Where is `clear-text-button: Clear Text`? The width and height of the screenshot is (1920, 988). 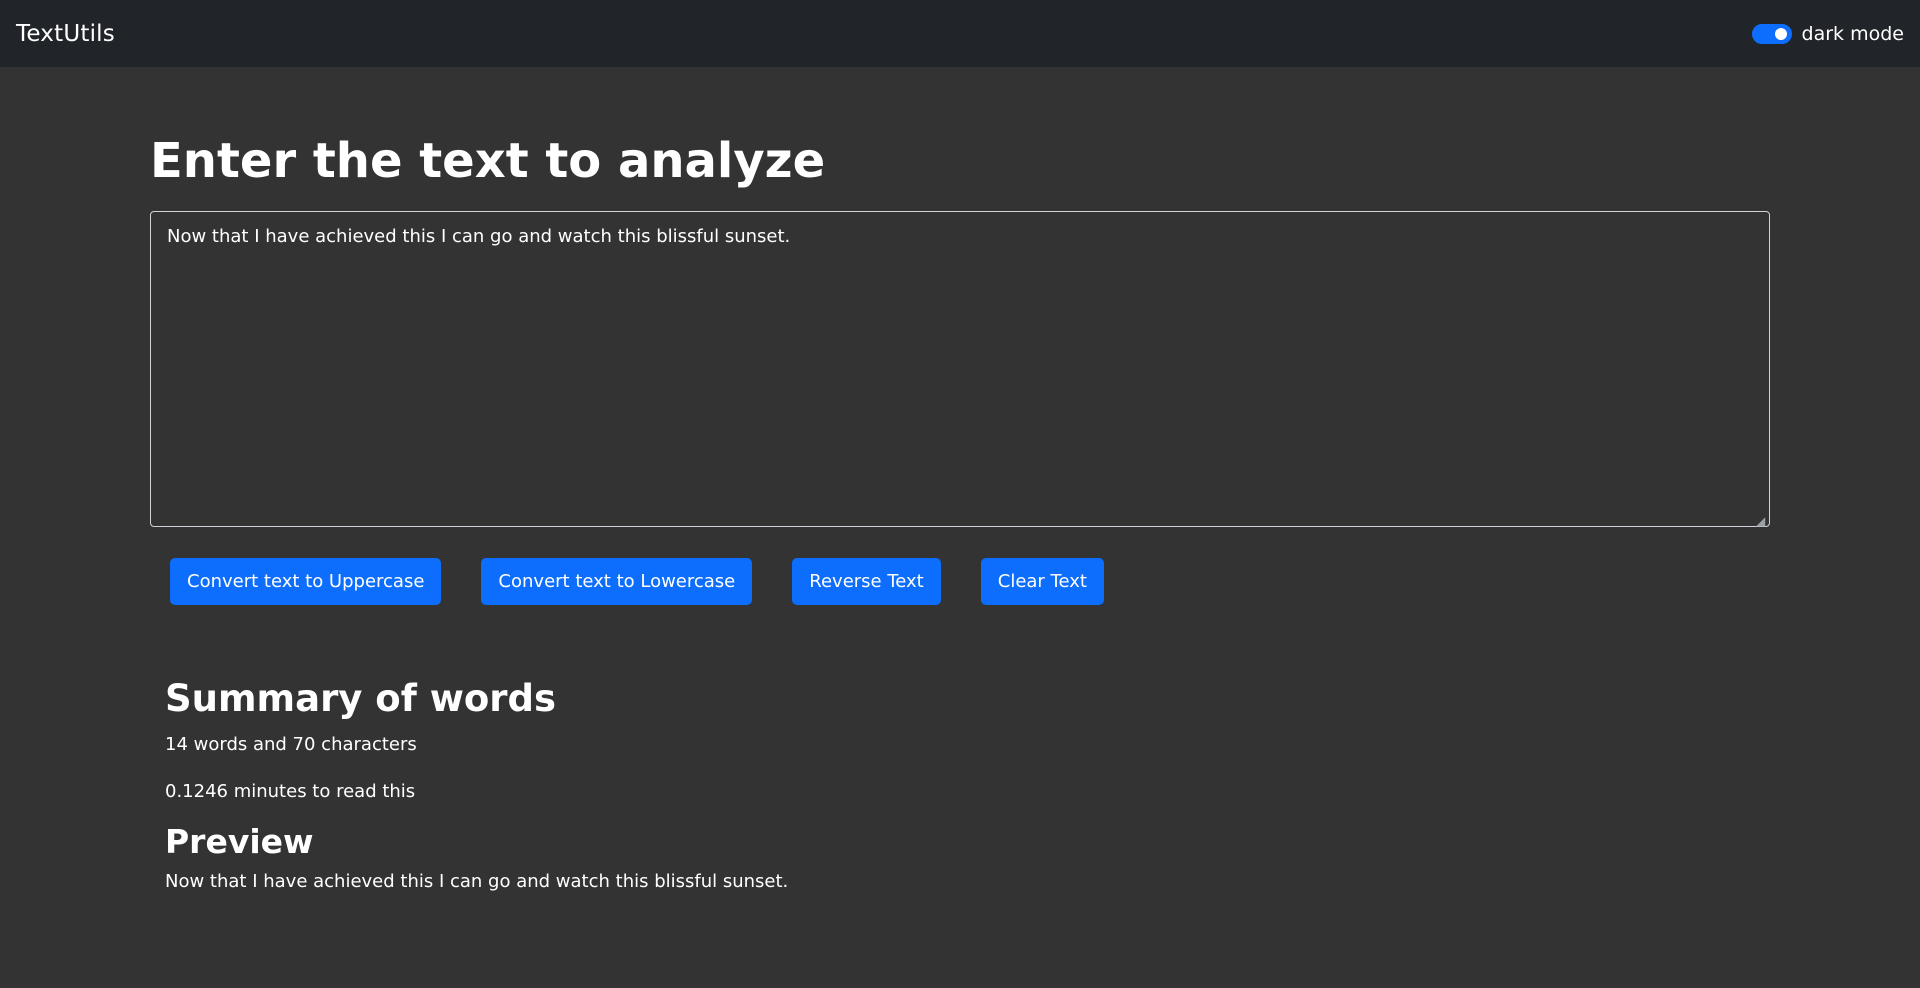
clear-text-button: Clear Text is located at coordinates (1042, 581).